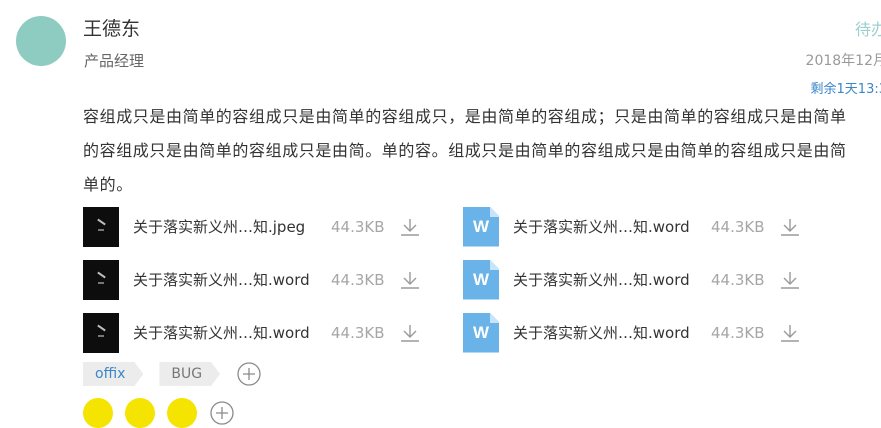 The height and width of the screenshot is (428, 881). I want to click on remaining-time: 剩余1天13:3, so click(845, 89).